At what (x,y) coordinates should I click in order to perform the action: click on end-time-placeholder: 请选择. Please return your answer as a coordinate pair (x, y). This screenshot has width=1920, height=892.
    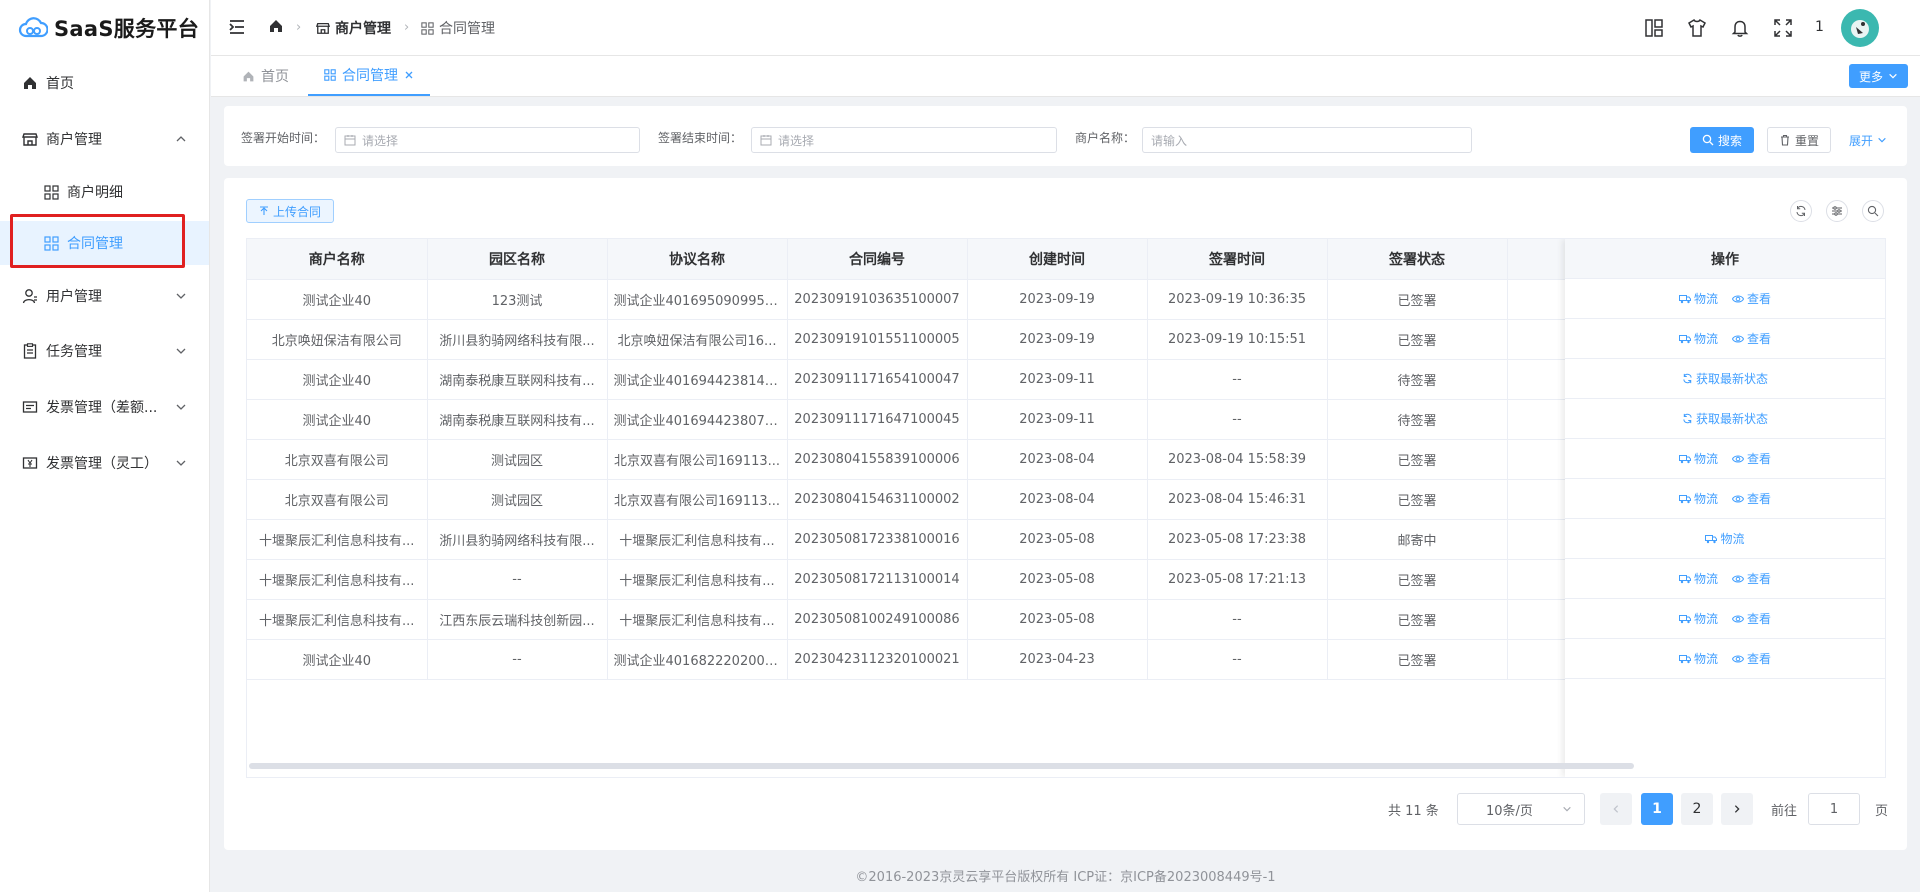
    Looking at the image, I should click on (796, 140).